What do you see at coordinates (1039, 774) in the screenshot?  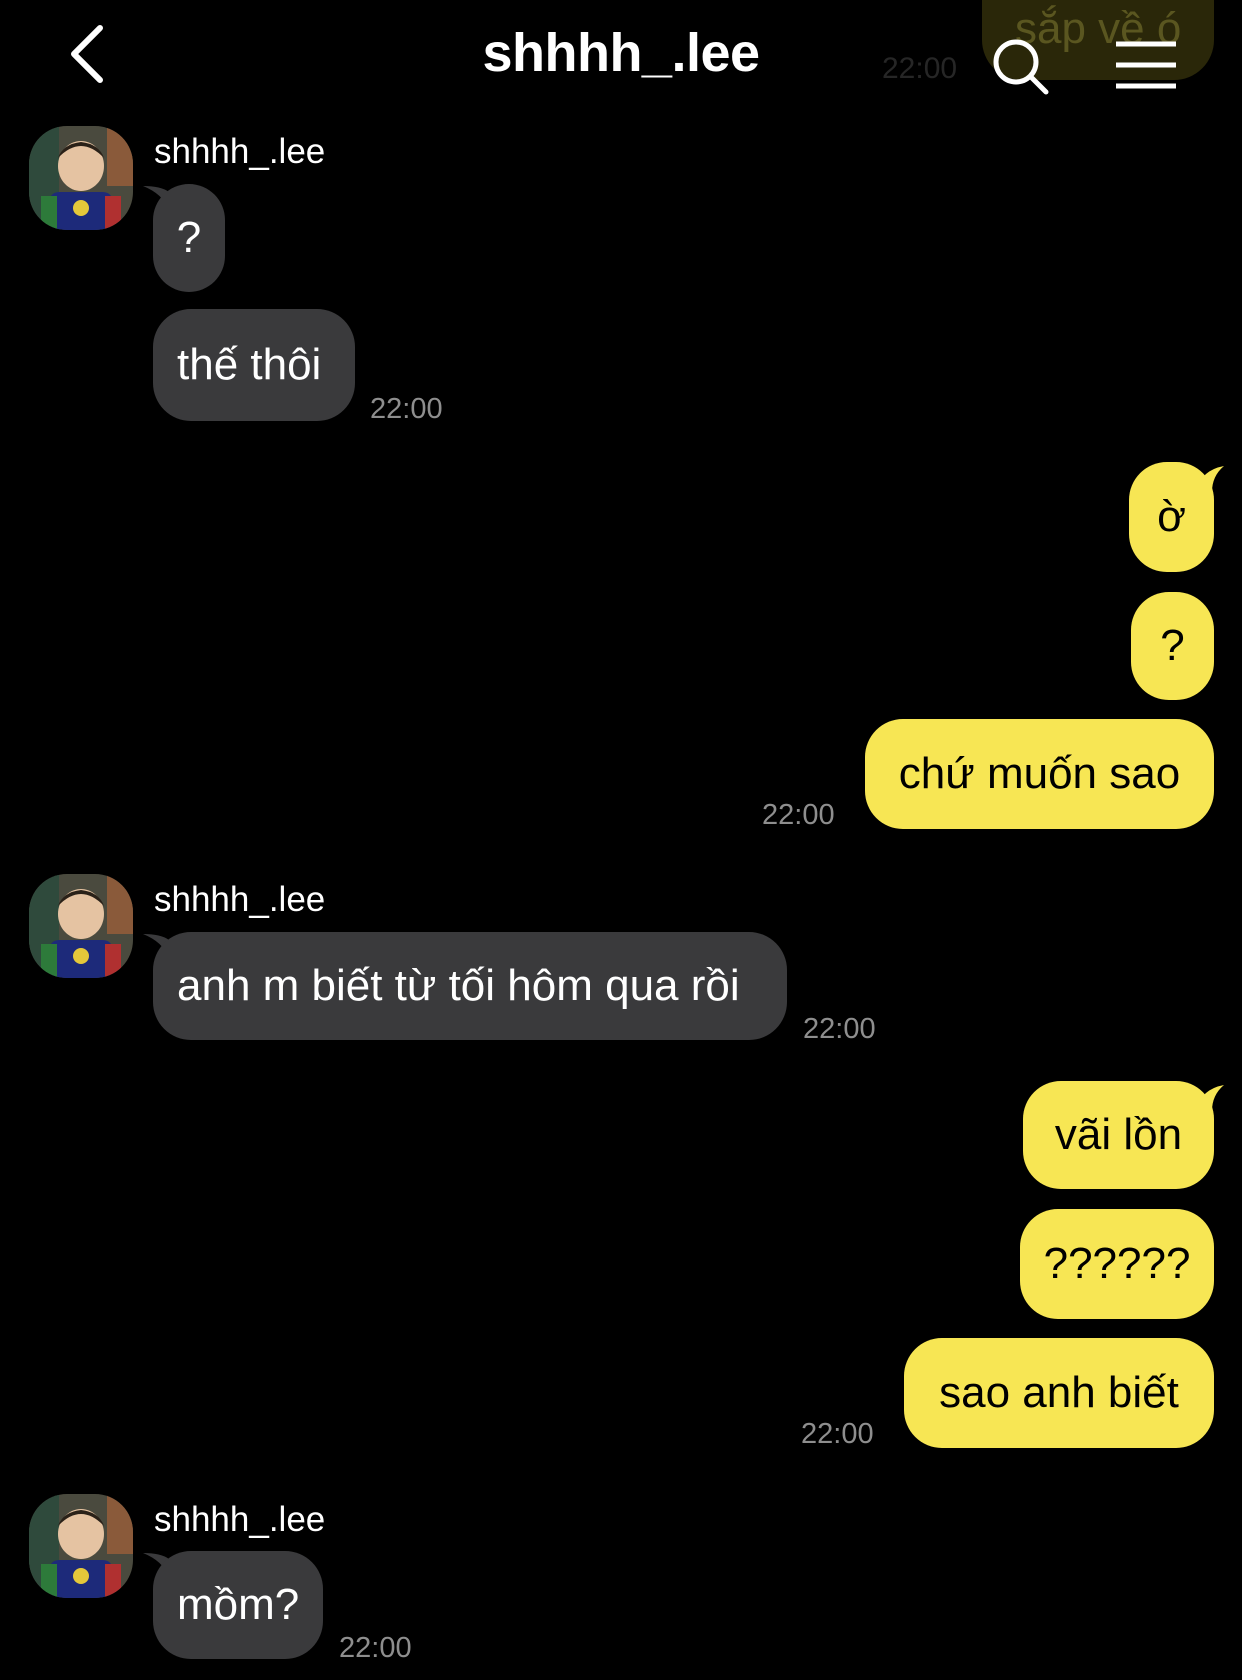 I see `message-bubble: chứ muốn sao` at bounding box center [1039, 774].